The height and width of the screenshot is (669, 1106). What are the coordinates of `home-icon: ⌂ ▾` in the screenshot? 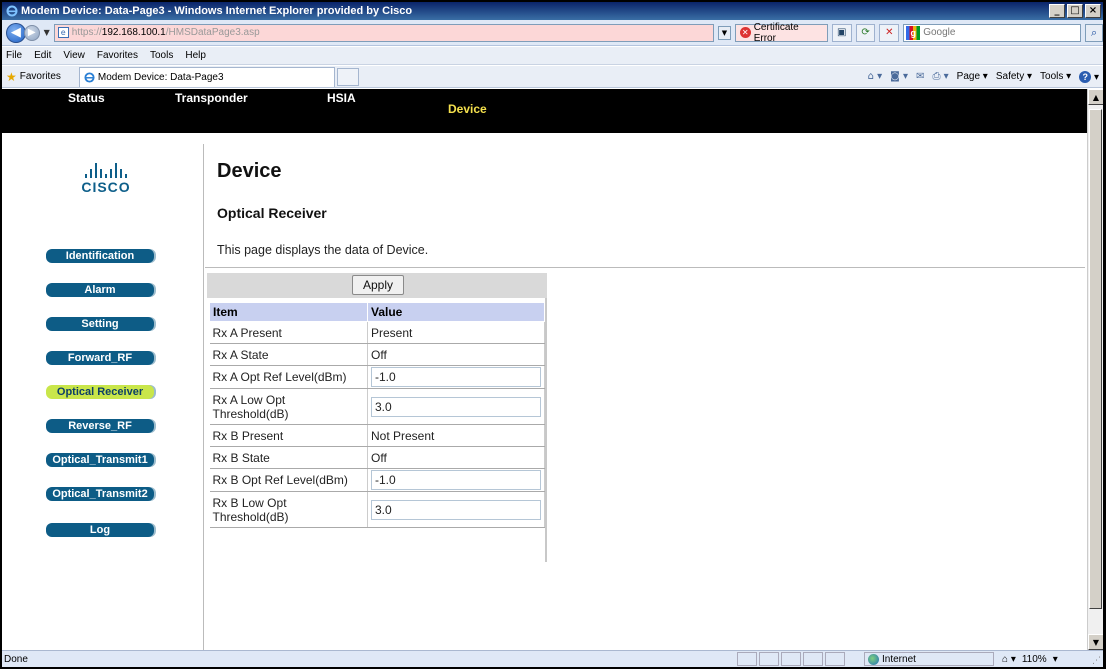 It's located at (875, 76).